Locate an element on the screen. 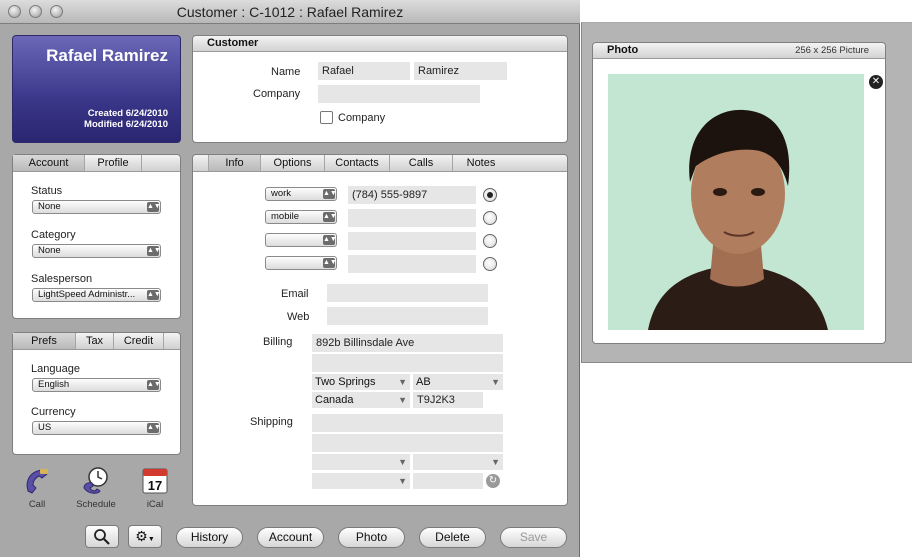 The width and height of the screenshot is (912, 557). status-select: None ▲▼ is located at coordinates (96, 207).